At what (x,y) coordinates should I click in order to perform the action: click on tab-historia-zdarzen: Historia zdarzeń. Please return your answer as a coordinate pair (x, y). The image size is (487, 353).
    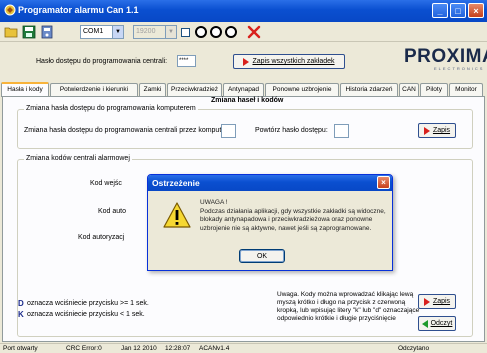
    Looking at the image, I should click on (369, 89).